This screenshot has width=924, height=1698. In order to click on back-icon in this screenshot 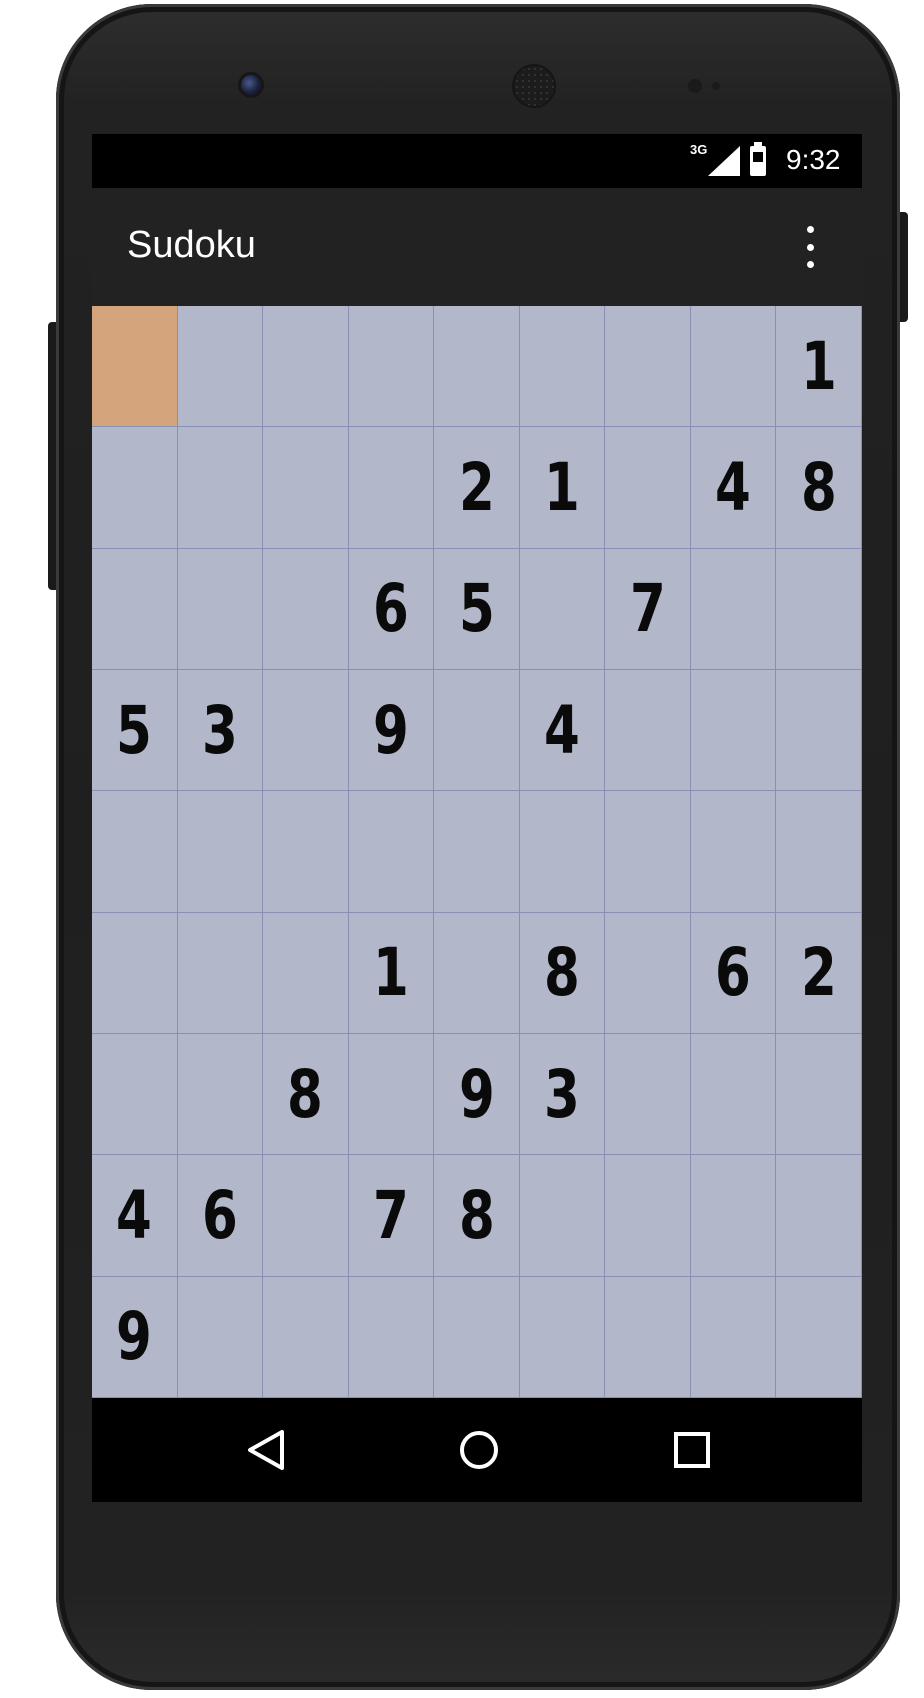, I will do `click(266, 1450)`.